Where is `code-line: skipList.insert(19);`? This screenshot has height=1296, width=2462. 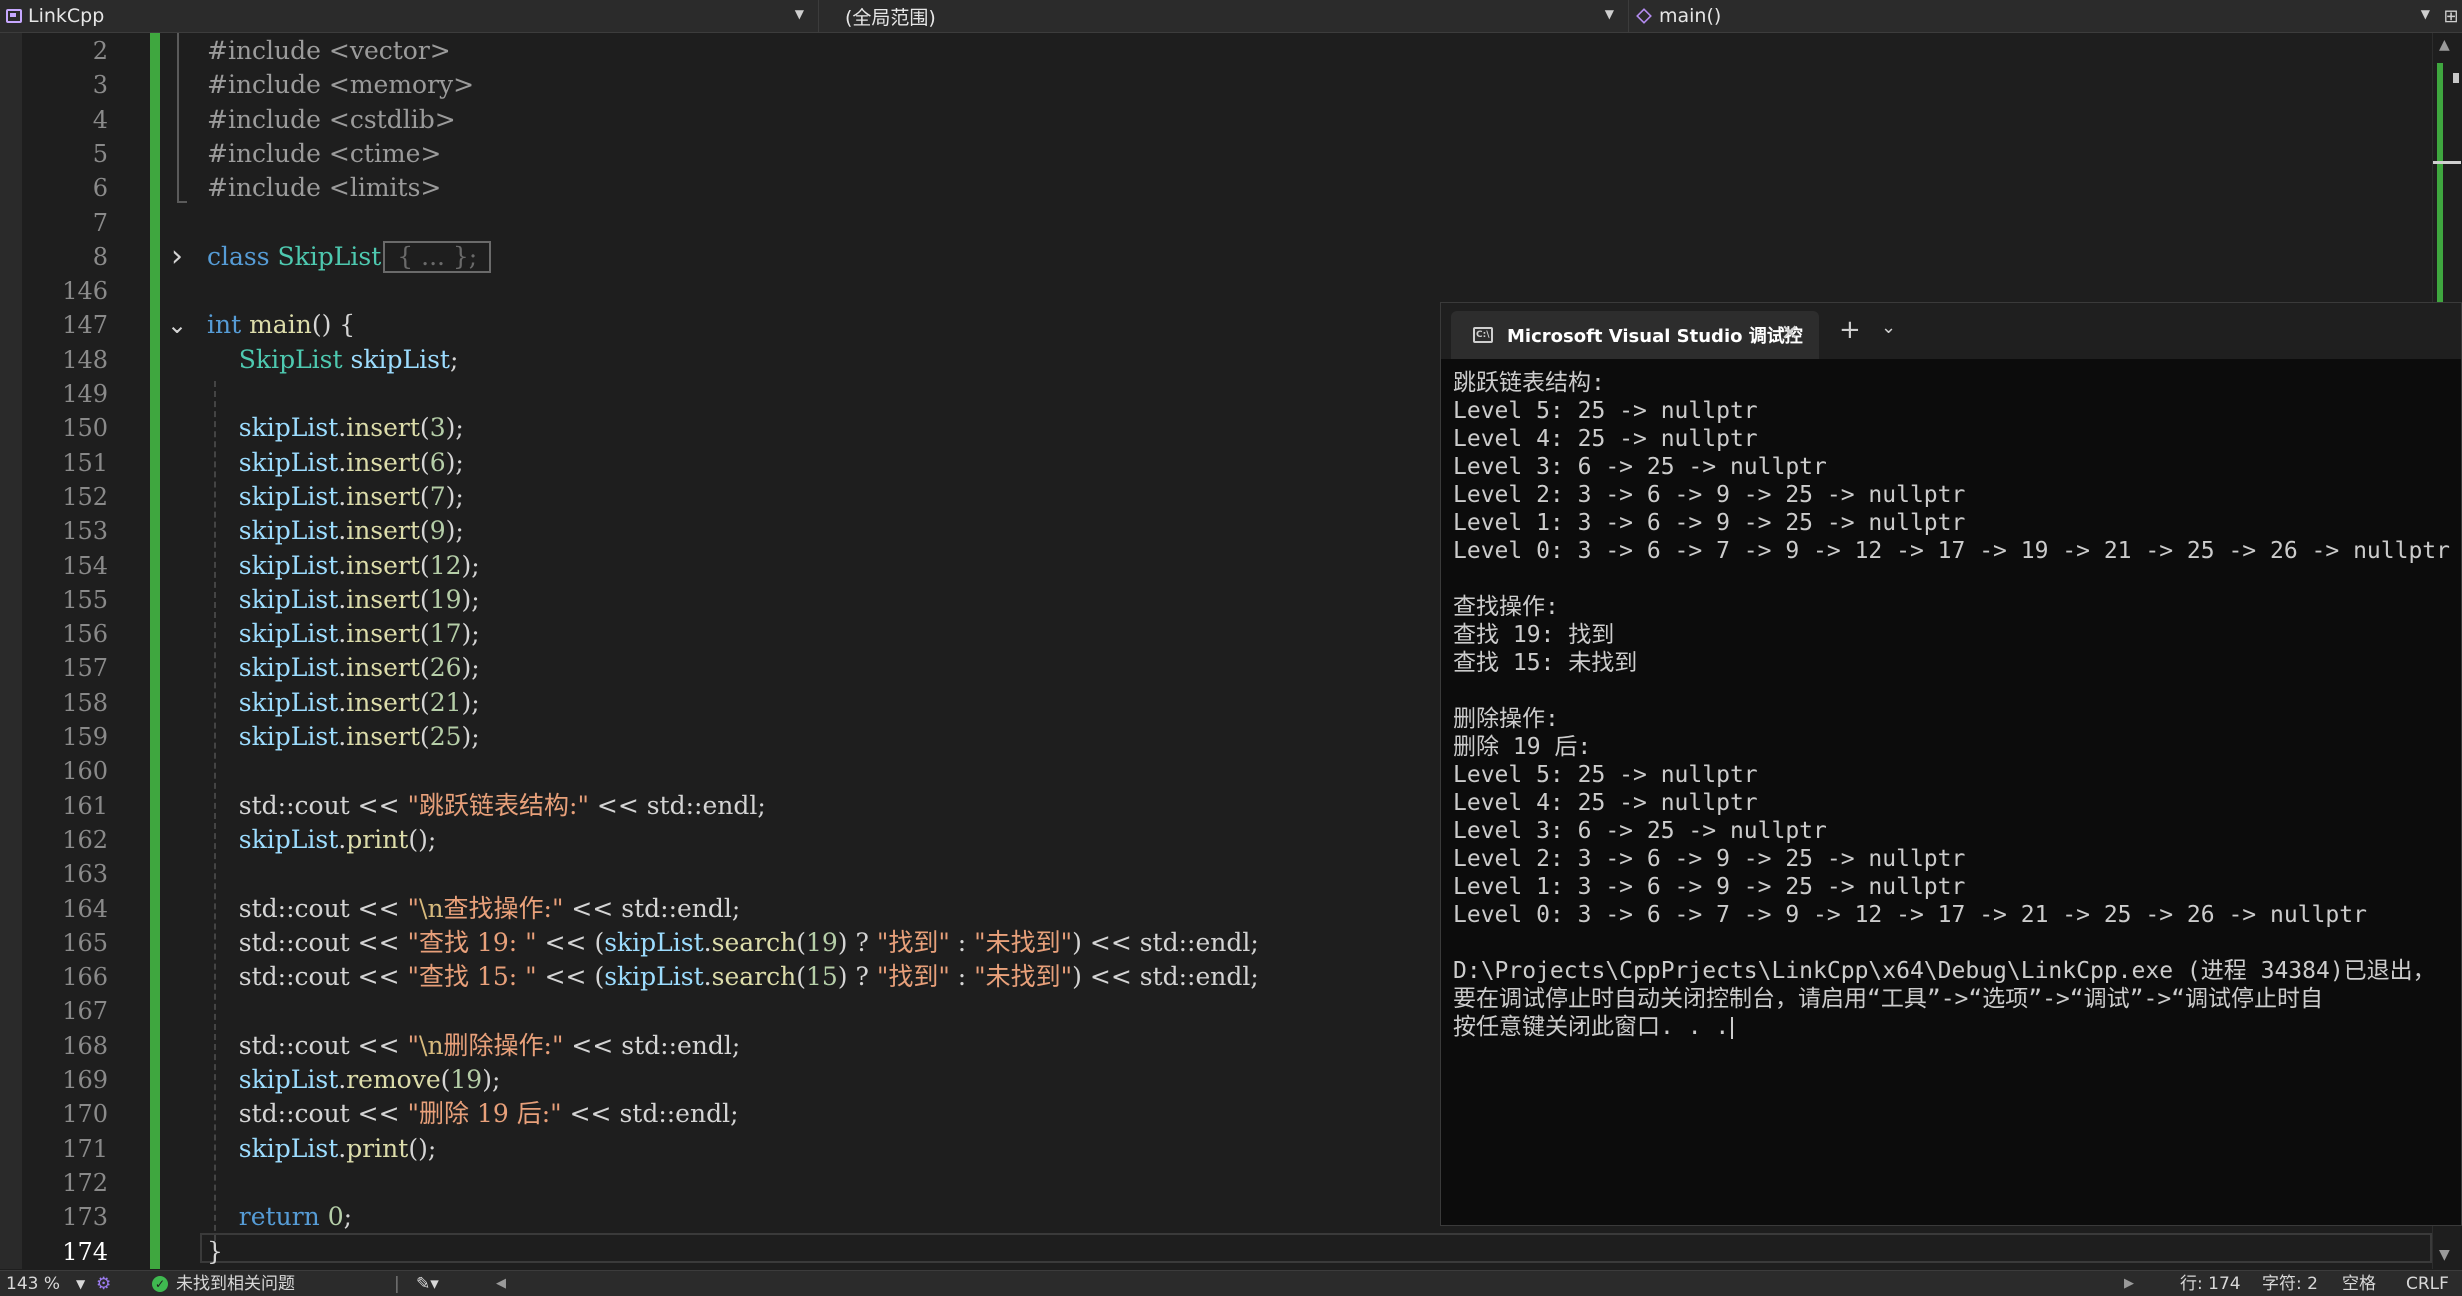
code-line: skipList.insert(19); is located at coordinates (343, 600).